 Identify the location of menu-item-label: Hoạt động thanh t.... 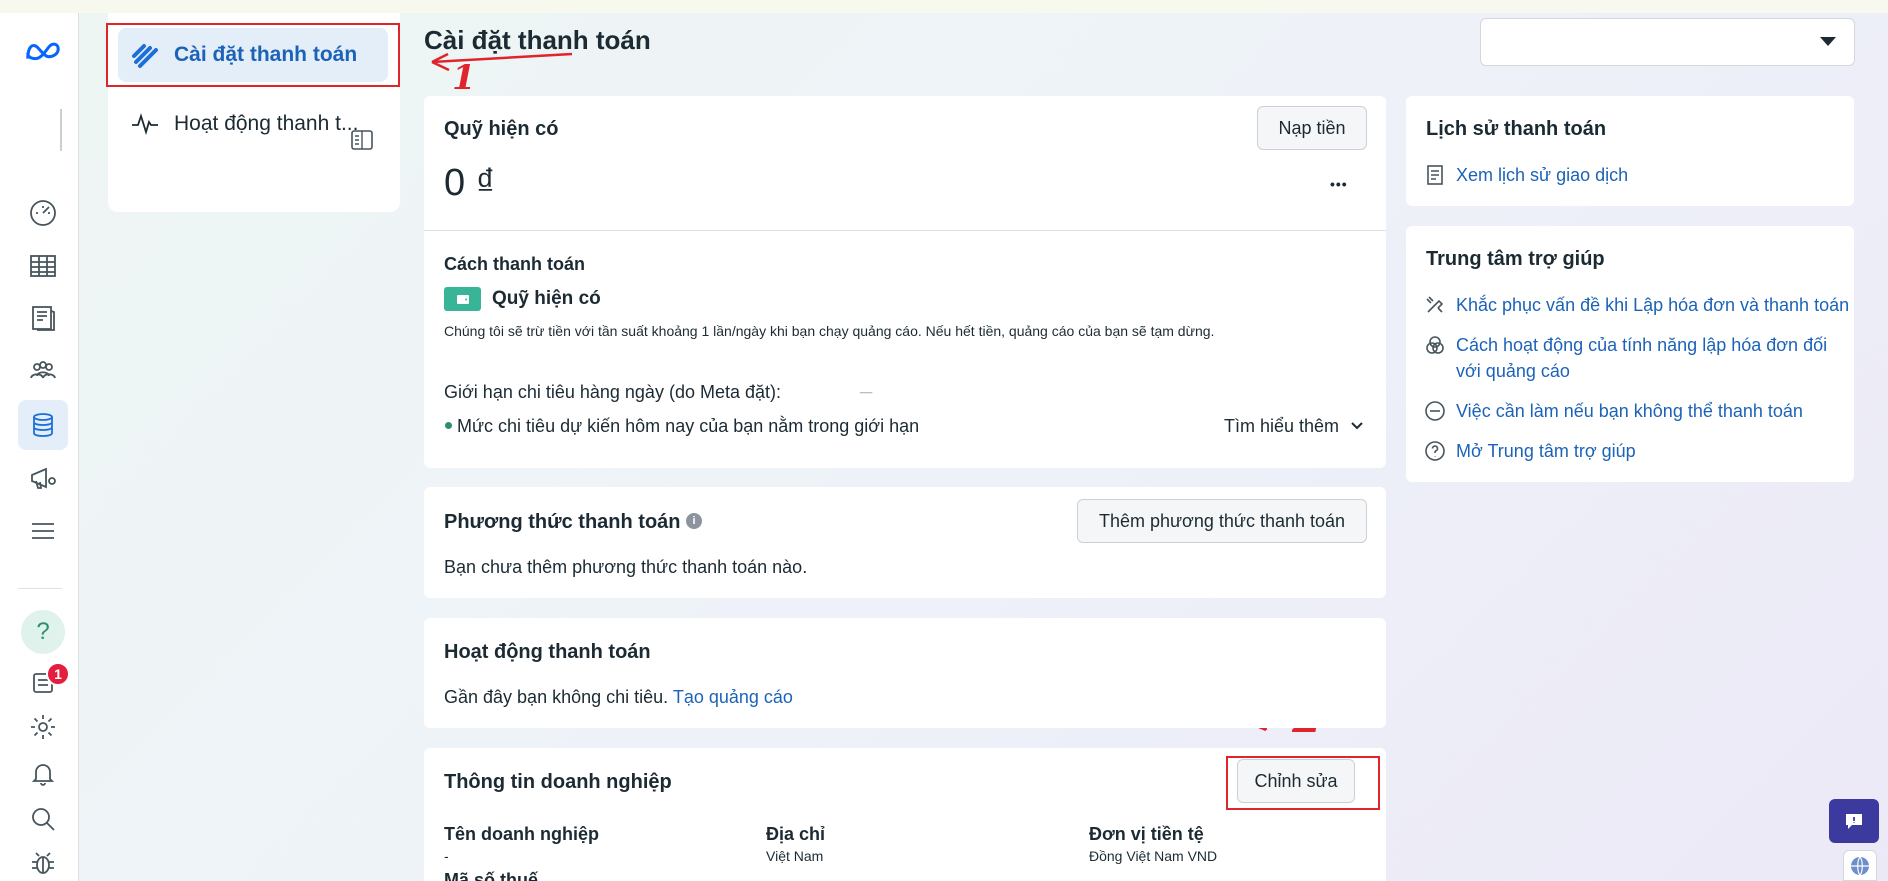
(266, 123).